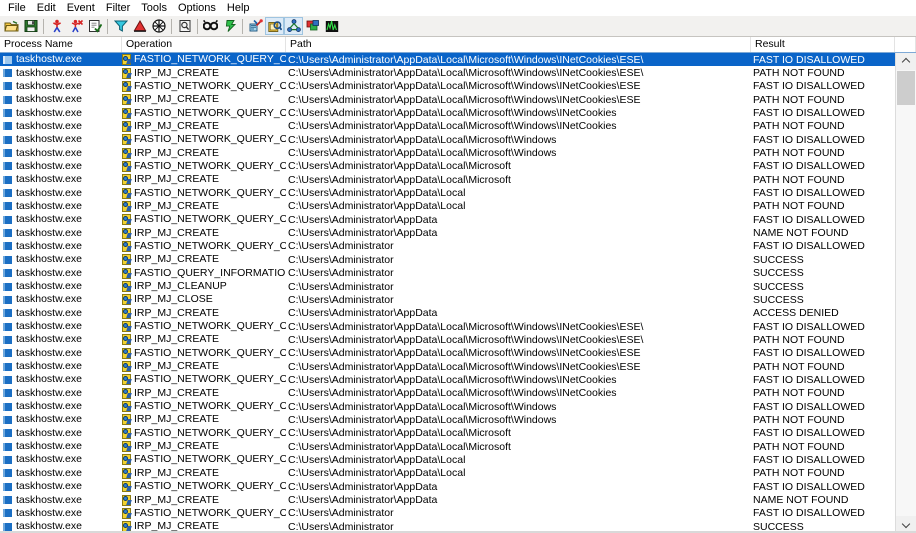  What do you see at coordinates (81, 8) in the screenshot?
I see `menu-item-event: Event` at bounding box center [81, 8].